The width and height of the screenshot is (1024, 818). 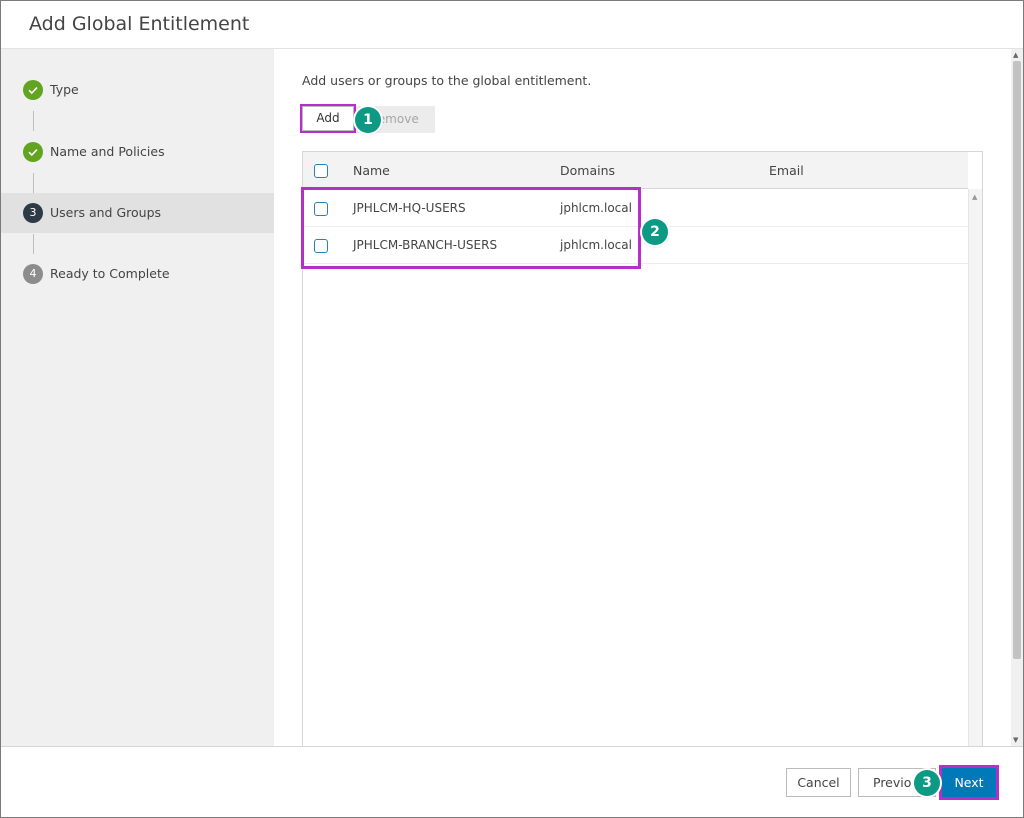 I want to click on dialog-footer: Cancel Previous Next 3, so click(x=512, y=781).